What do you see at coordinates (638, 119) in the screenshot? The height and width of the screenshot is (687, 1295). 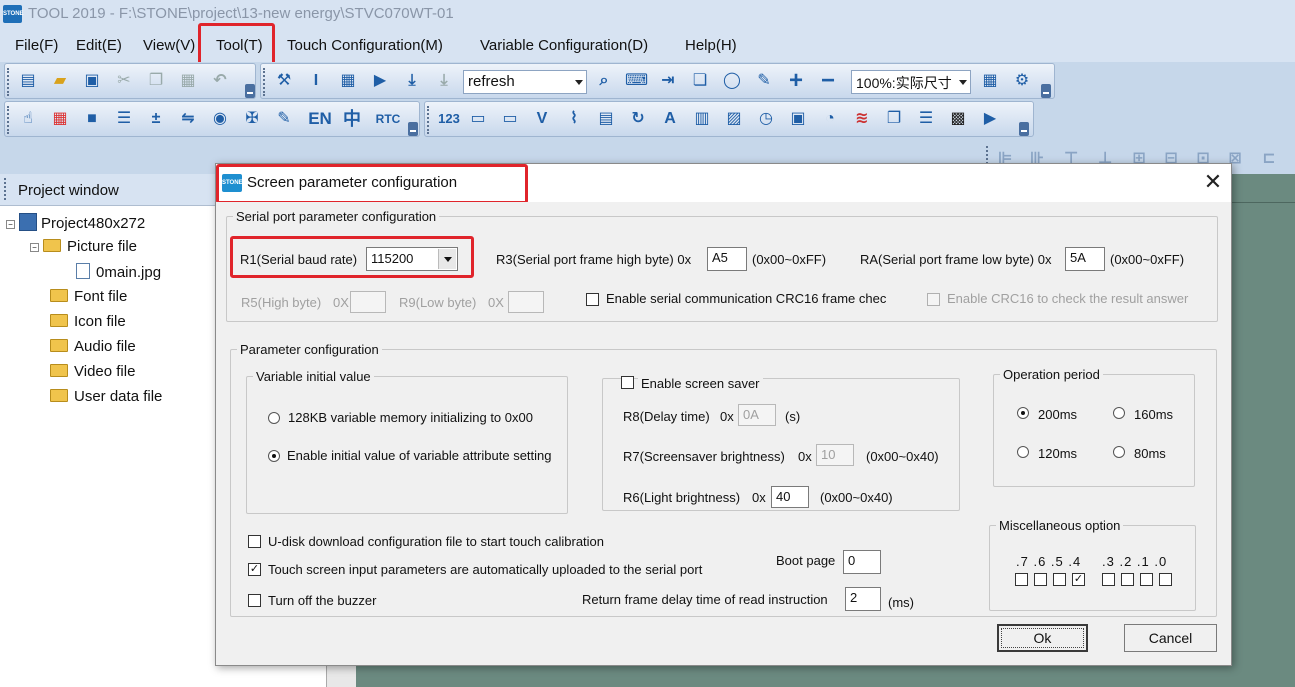 I see `rotate-icon: ↻` at bounding box center [638, 119].